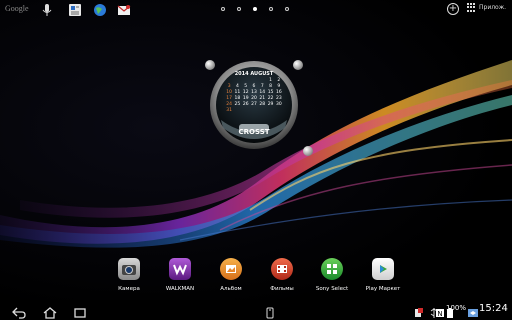 Image resolution: width=512 pixels, height=320 pixels. What do you see at coordinates (254, 86) in the screenshot?
I see `calendar-date: 6` at bounding box center [254, 86].